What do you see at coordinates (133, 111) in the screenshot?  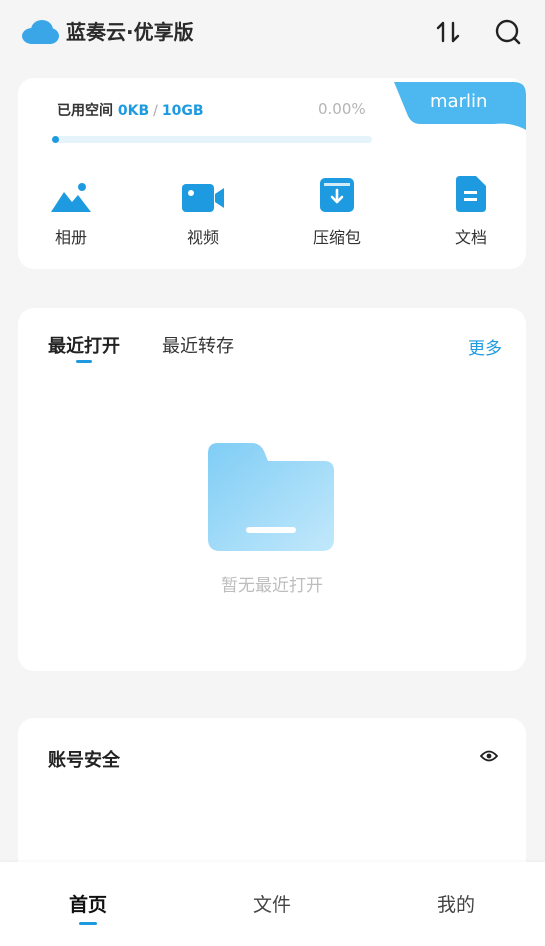 I see `storage-used: 0KB` at bounding box center [133, 111].